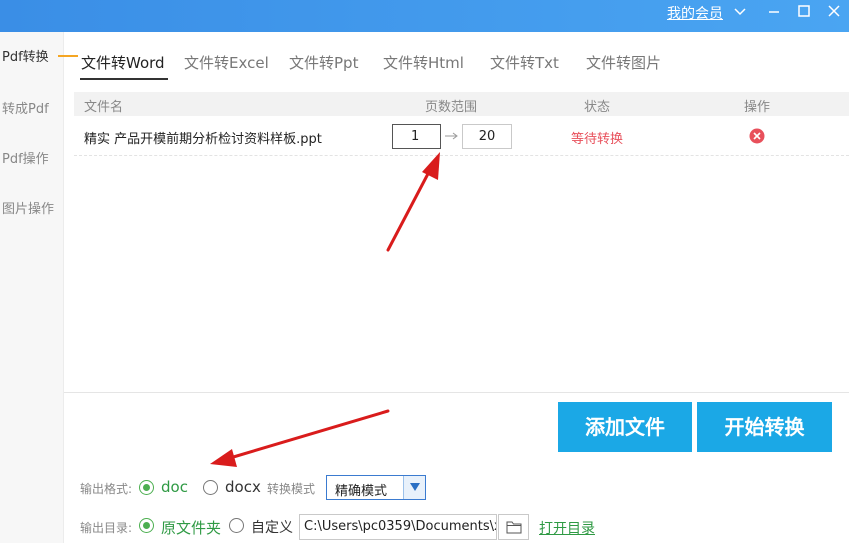 Image resolution: width=849 pixels, height=543 pixels. I want to click on start-convert-button: 开始转换, so click(764, 427).